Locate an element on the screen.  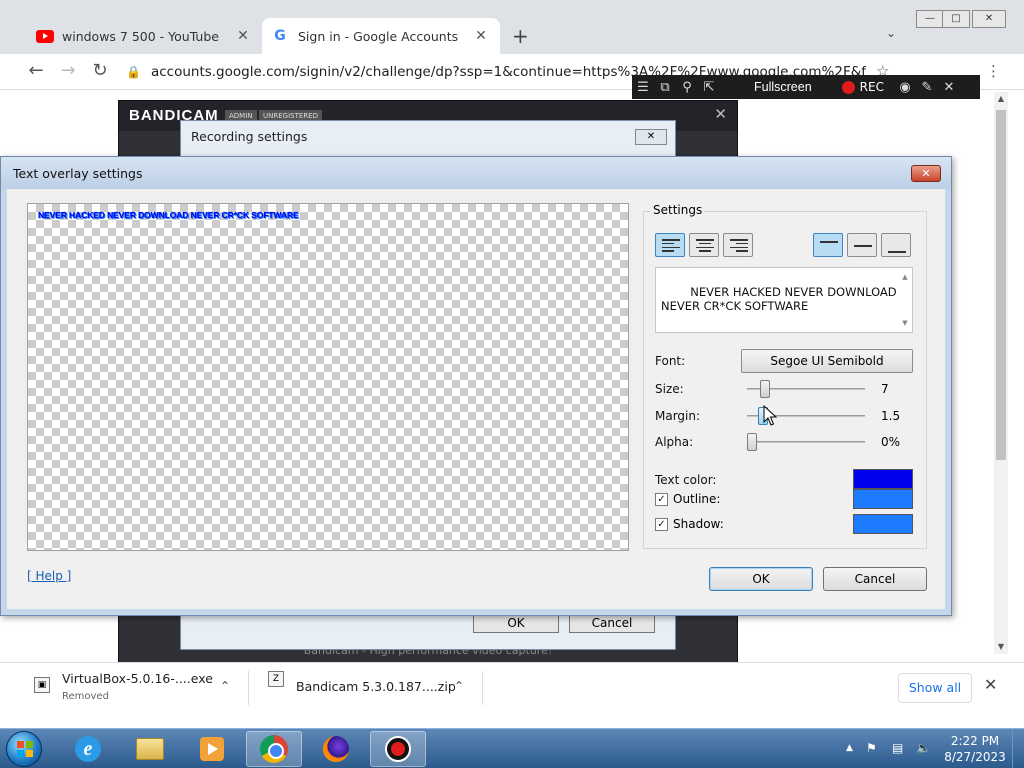
scroll-thumb is located at coordinates (1001, 285).